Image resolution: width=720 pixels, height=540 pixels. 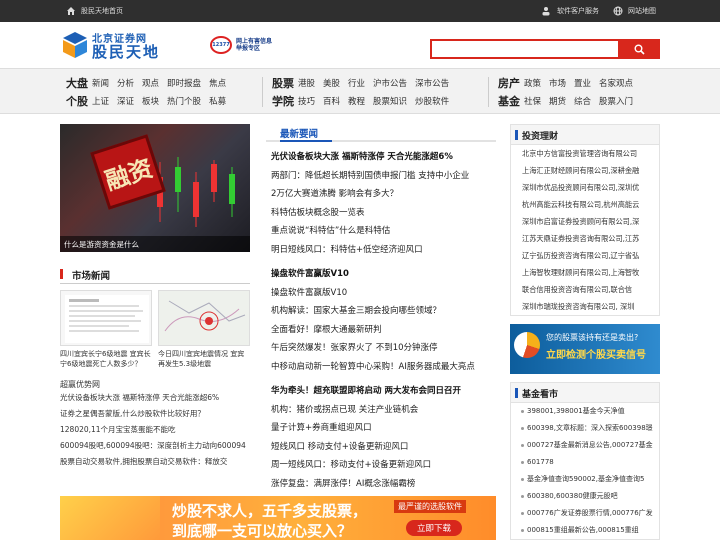 What do you see at coordinates (150, 83) in the screenshot?
I see `nav-link: 观点` at bounding box center [150, 83].